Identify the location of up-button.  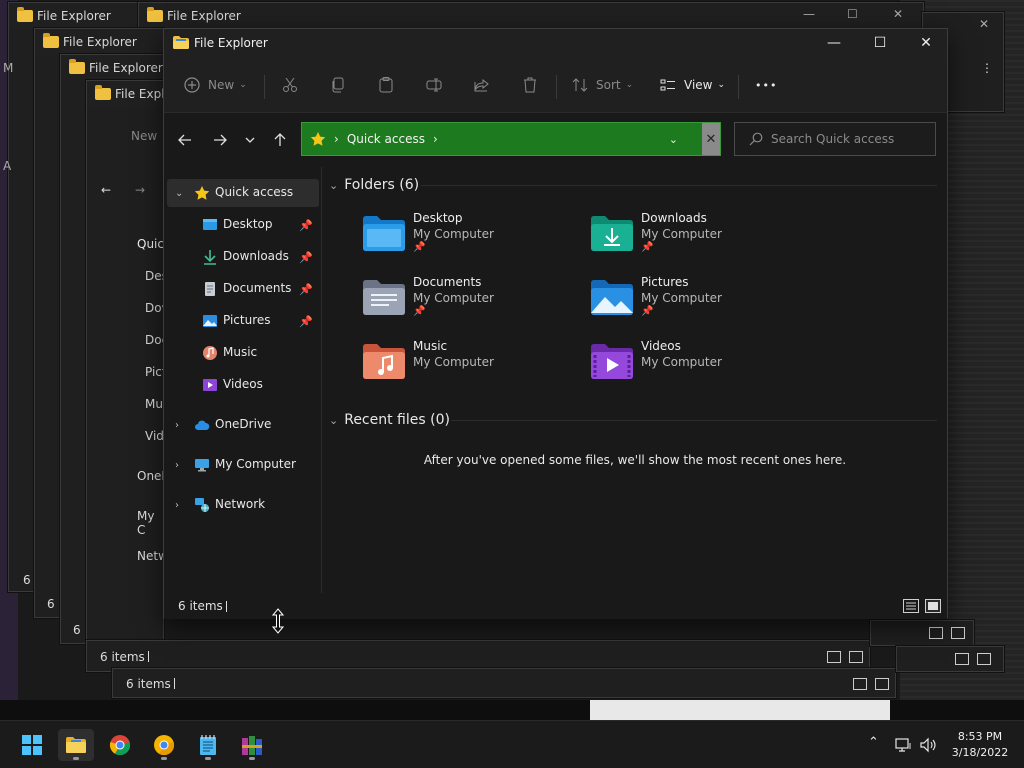
(280, 140).